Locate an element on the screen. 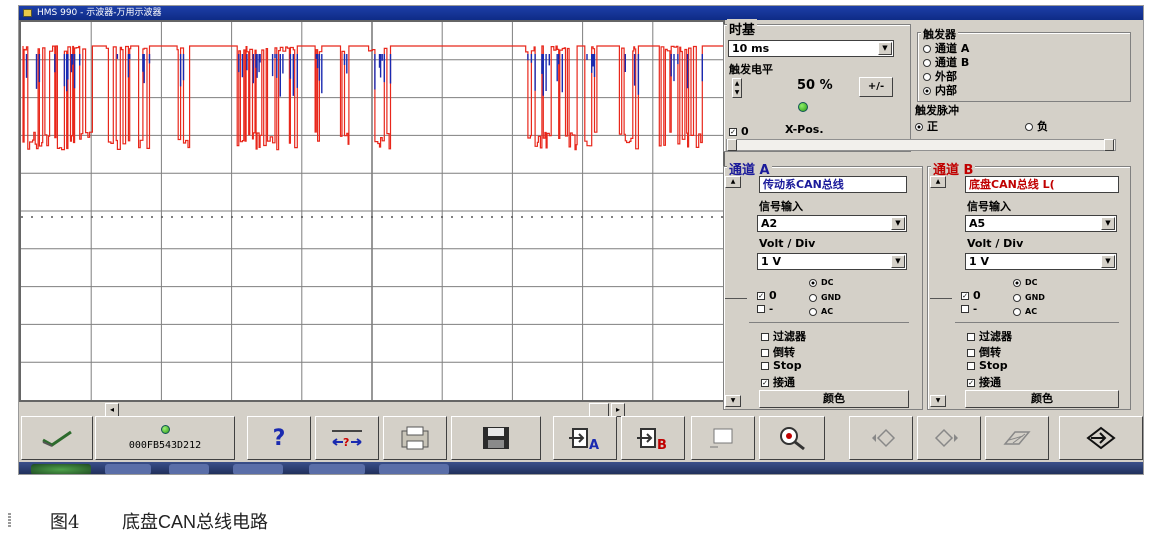 The image size is (1158, 537). timebase-select: 10 ms ▼ is located at coordinates (811, 48).